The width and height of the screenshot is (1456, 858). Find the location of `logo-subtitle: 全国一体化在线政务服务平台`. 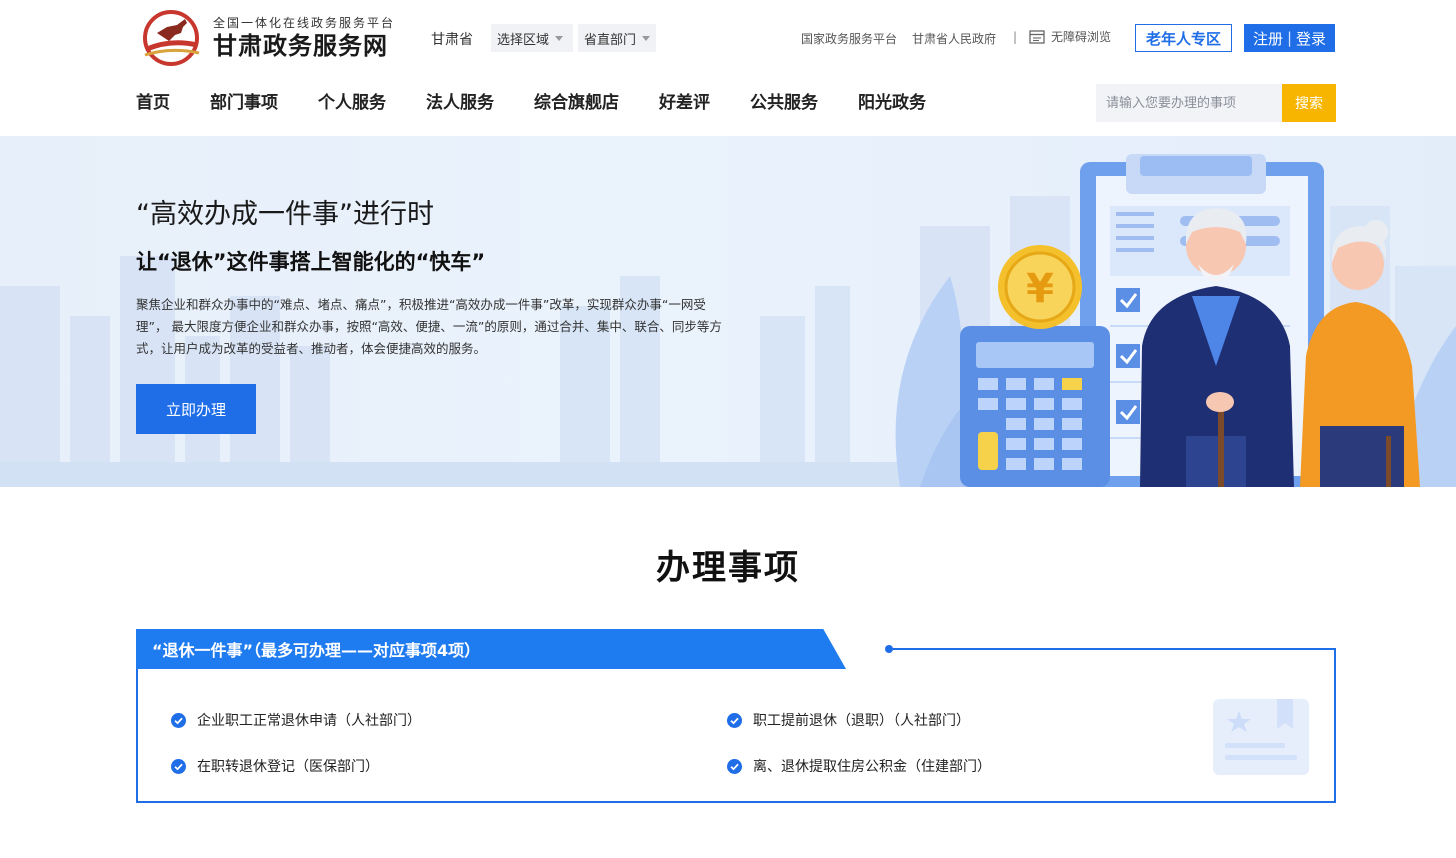

logo-subtitle: 全国一体化在线政务服务平台 is located at coordinates (304, 23).